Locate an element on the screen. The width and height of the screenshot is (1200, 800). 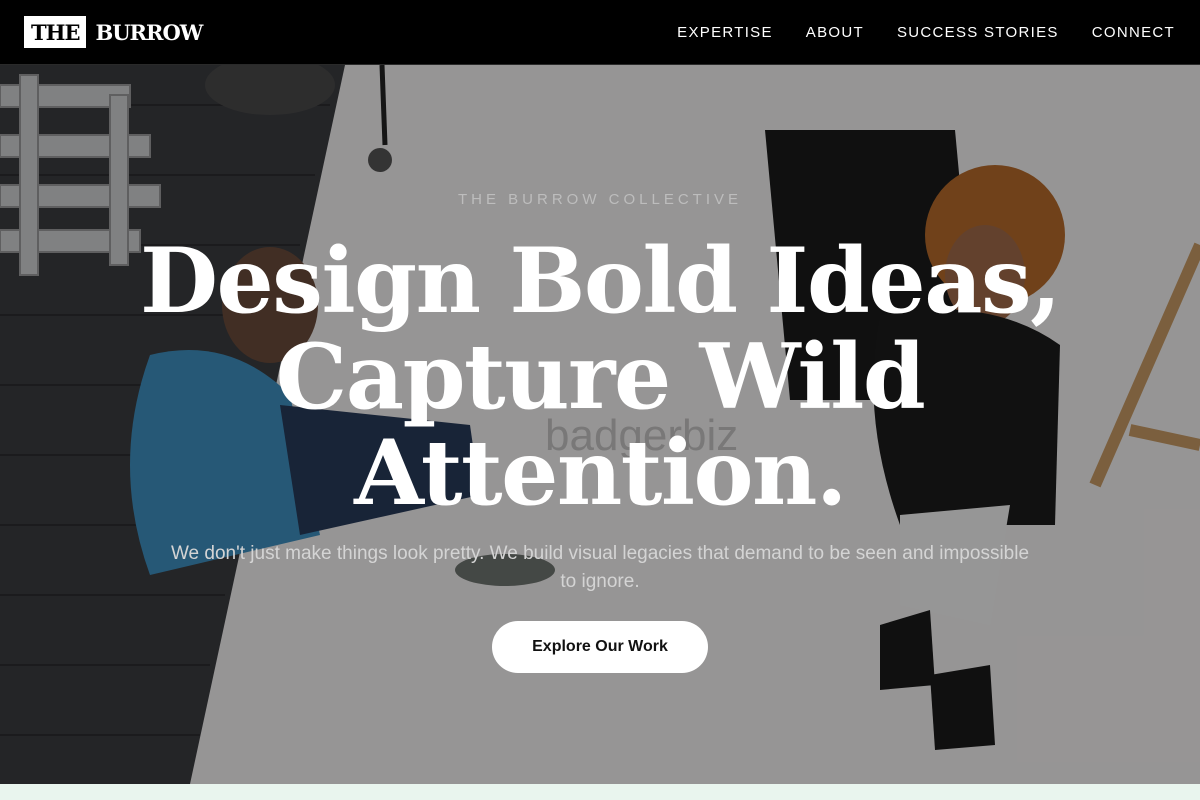
logo-box: THE is located at coordinates (55, 32).